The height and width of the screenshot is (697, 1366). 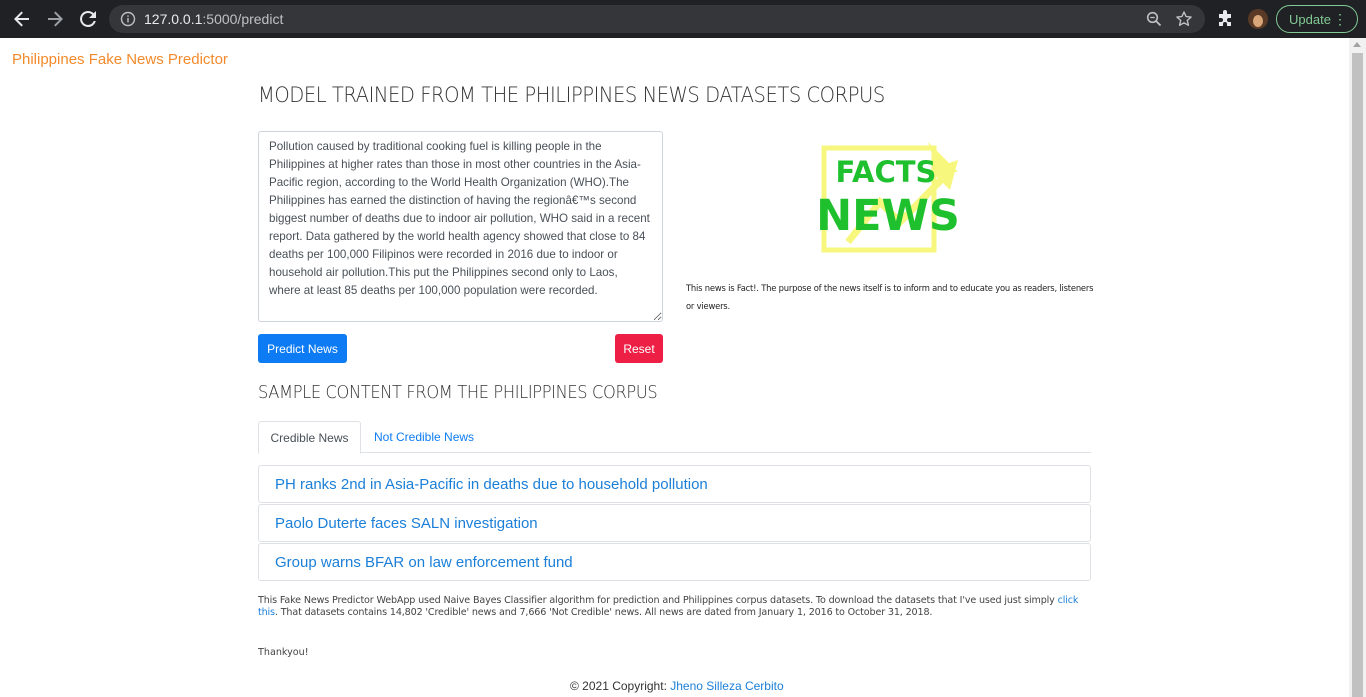 What do you see at coordinates (657, 19) in the screenshot?
I see `address-bar: 127.0.0.1:5000/predict` at bounding box center [657, 19].